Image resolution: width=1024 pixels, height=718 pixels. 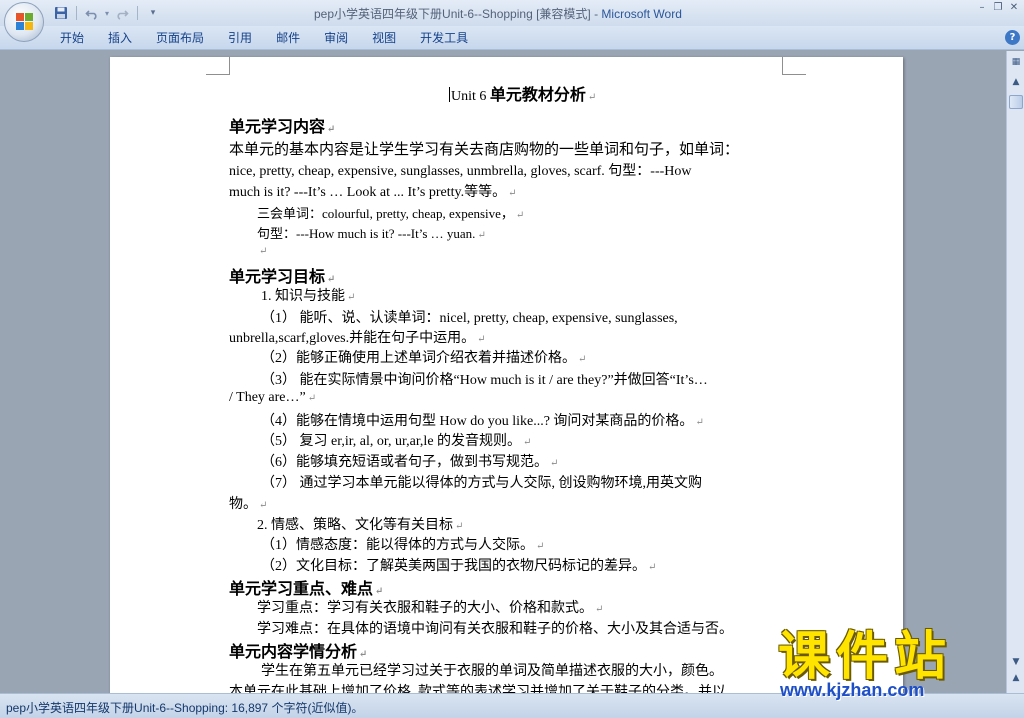 What do you see at coordinates (495, 629) in the screenshot?
I see `difficult-point: 学习难点：在具体的语境中询问有关衣服和鞋子的价格、大小及其合适与否。` at bounding box center [495, 629].